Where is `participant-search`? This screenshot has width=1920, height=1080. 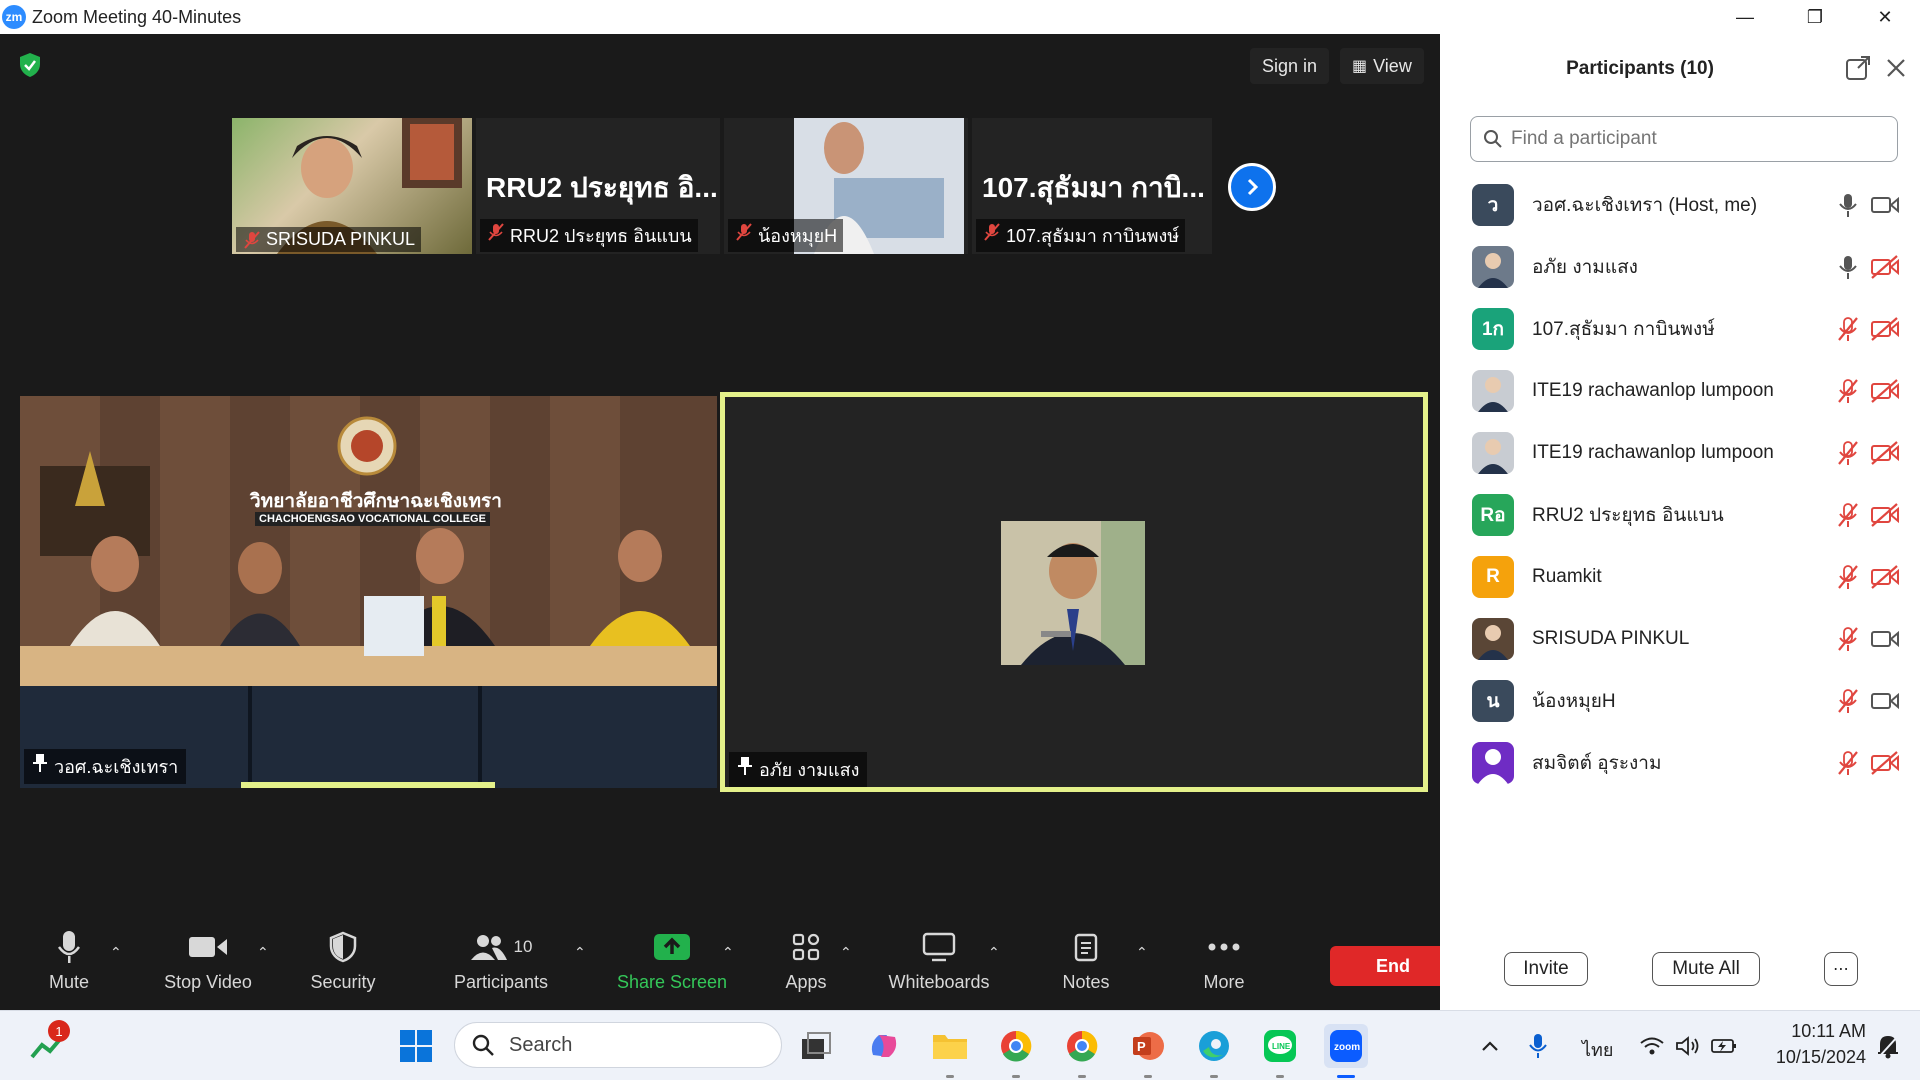 participant-search is located at coordinates (1684, 139).